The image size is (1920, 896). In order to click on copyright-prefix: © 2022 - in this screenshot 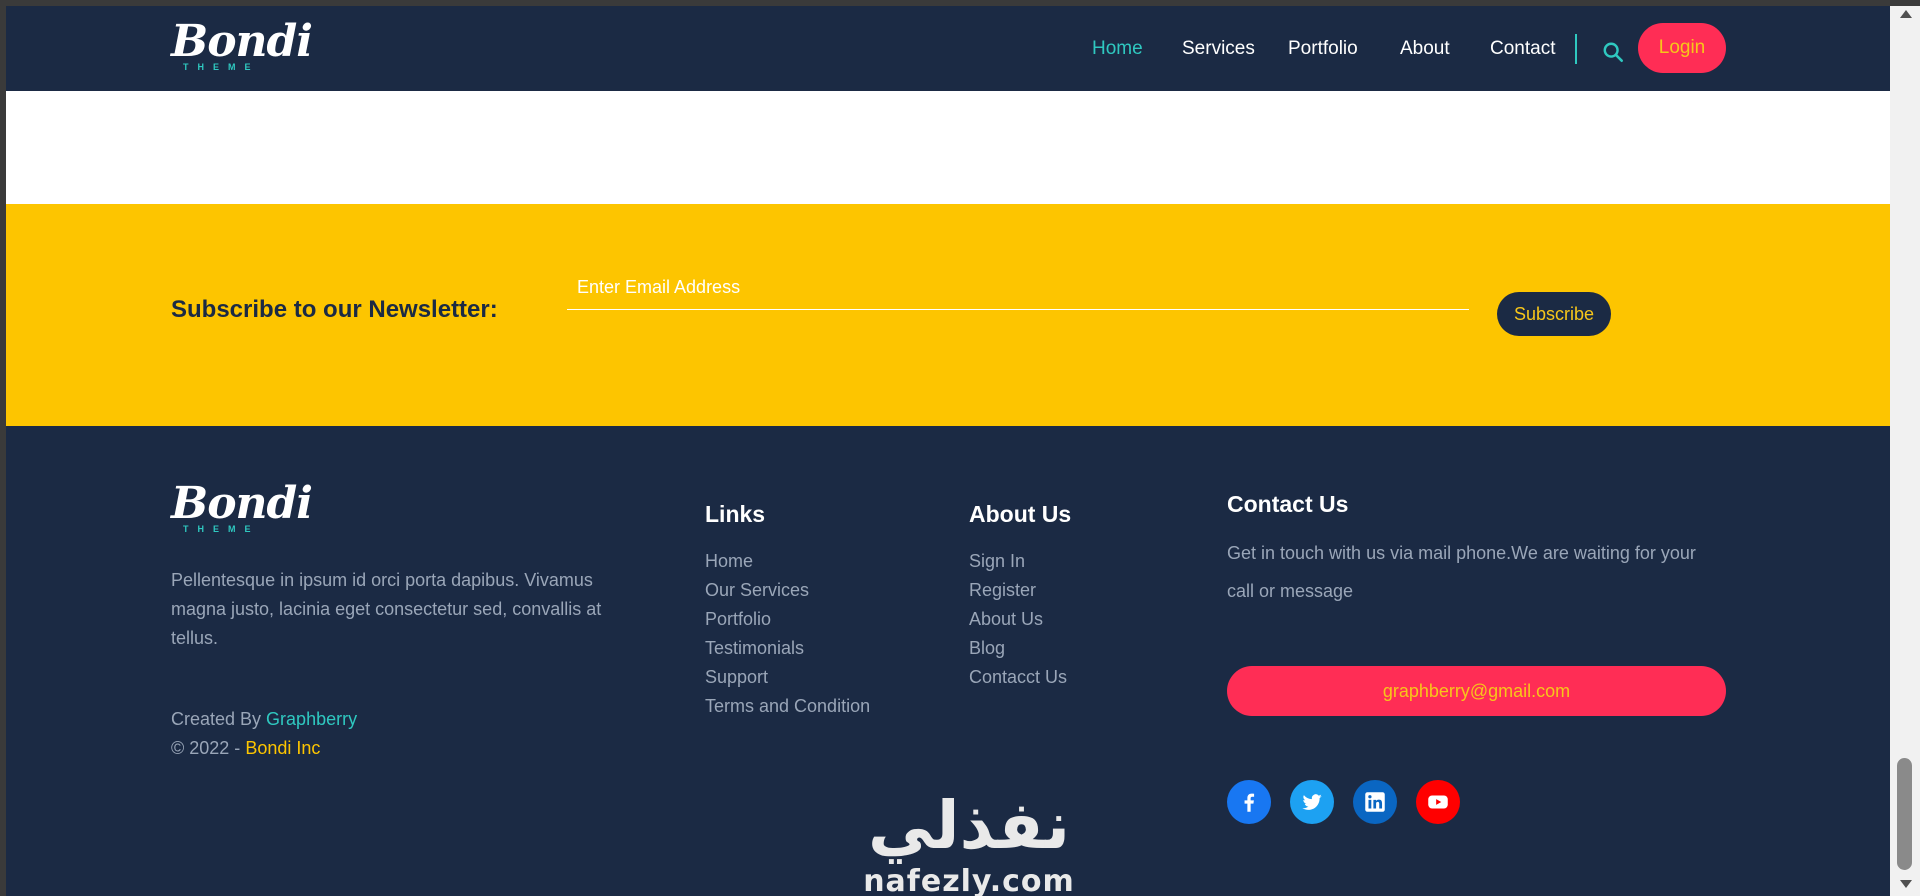, I will do `click(208, 748)`.